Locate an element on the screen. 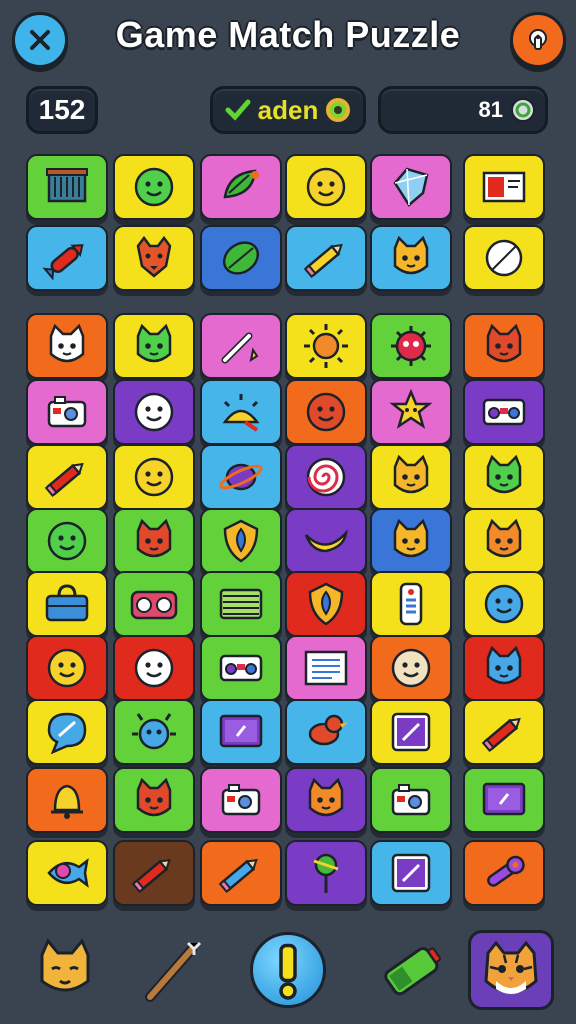  tile-banana is located at coordinates (326, 541).